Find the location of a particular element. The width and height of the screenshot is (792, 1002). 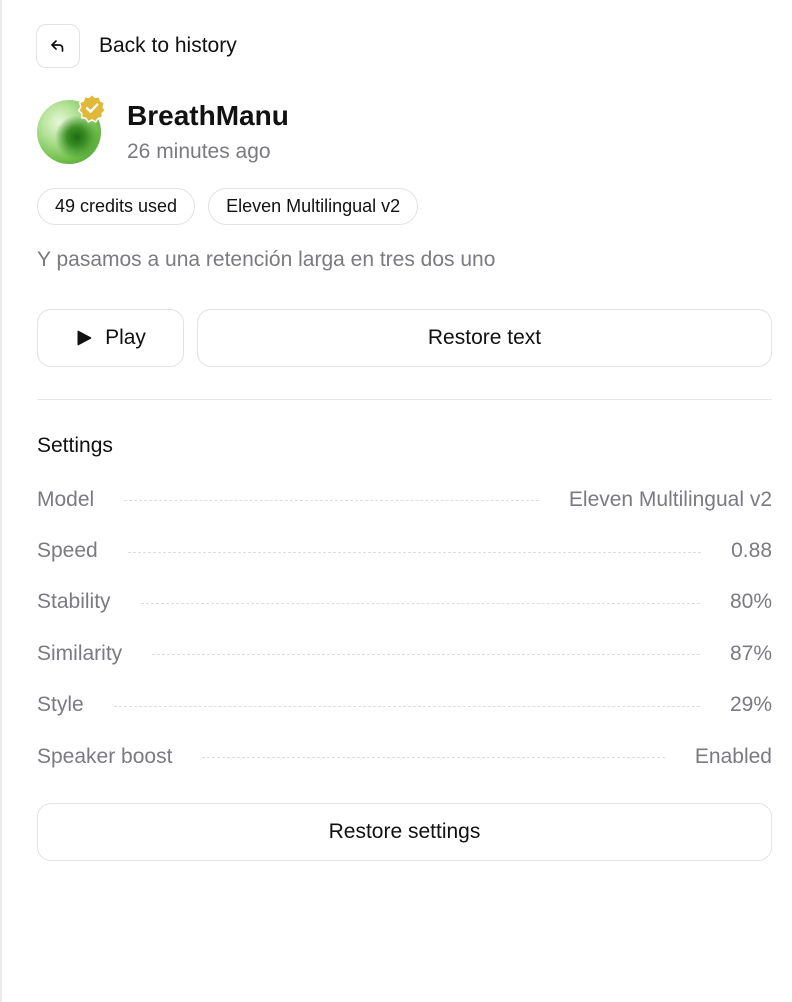

setting-value: 87% is located at coordinates (750, 653).